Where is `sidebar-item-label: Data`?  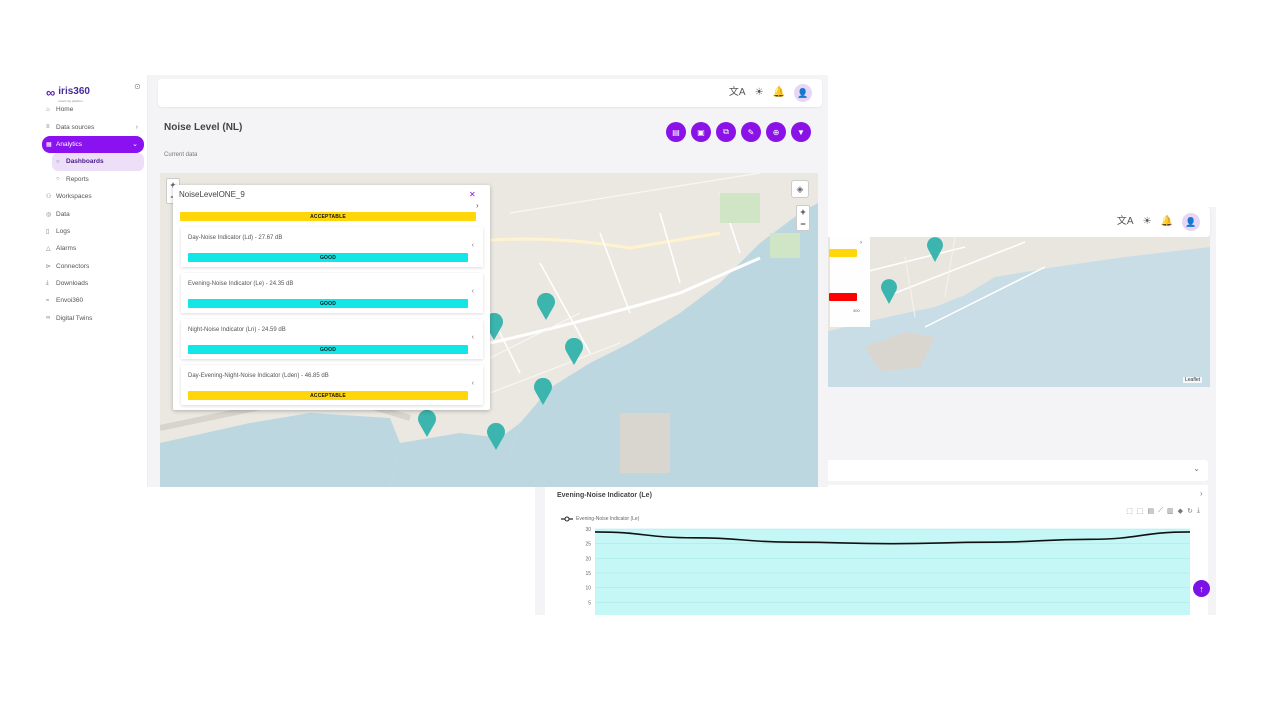
sidebar-item-label: Data is located at coordinates (63, 214).